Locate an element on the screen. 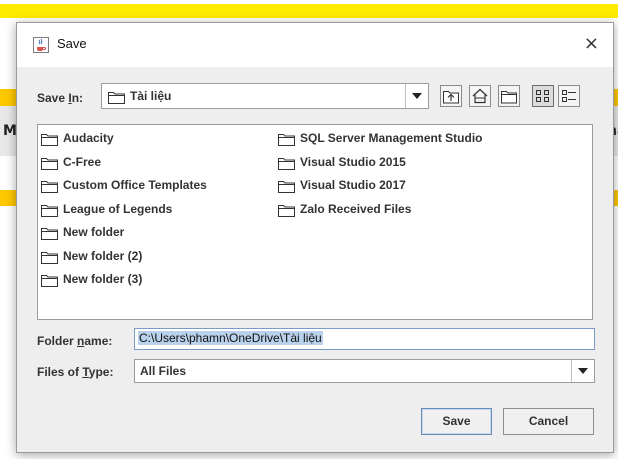 This screenshot has height=459, width=618. folder-item-label: Visual Studio 2017 is located at coordinates (353, 185).